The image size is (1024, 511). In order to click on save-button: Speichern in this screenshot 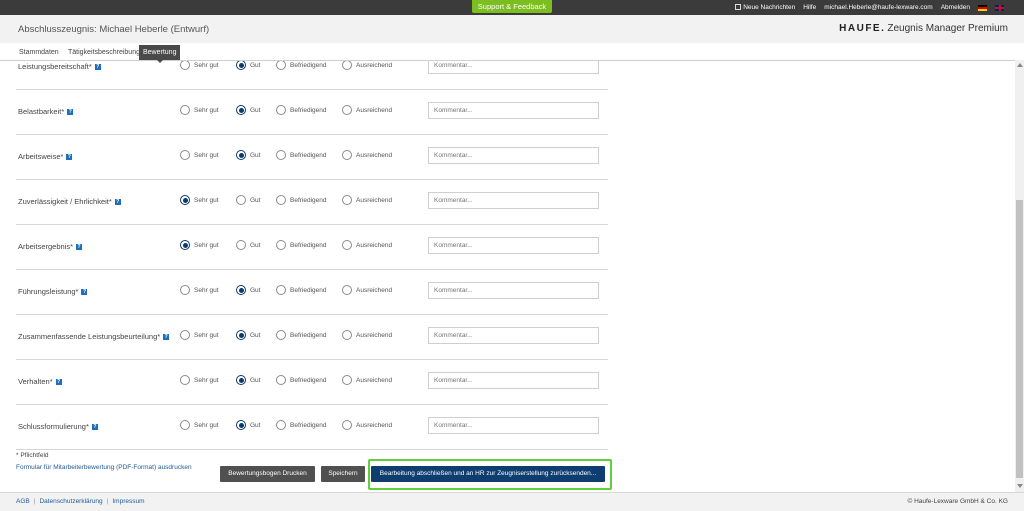, I will do `click(343, 474)`.